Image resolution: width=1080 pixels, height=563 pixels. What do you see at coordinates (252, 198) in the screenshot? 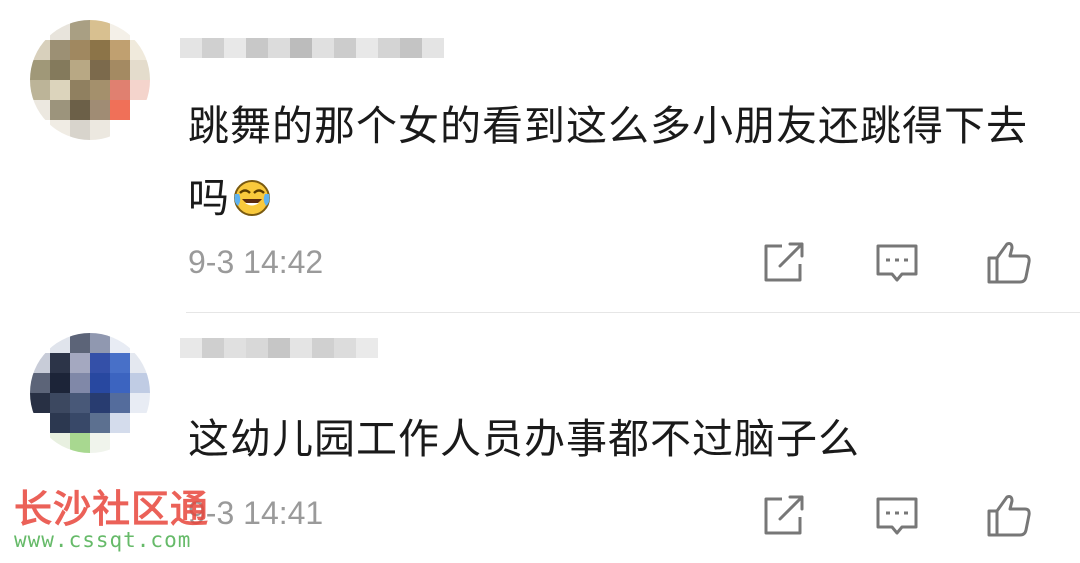
I see `face-with-tears-of-joy-emoji` at bounding box center [252, 198].